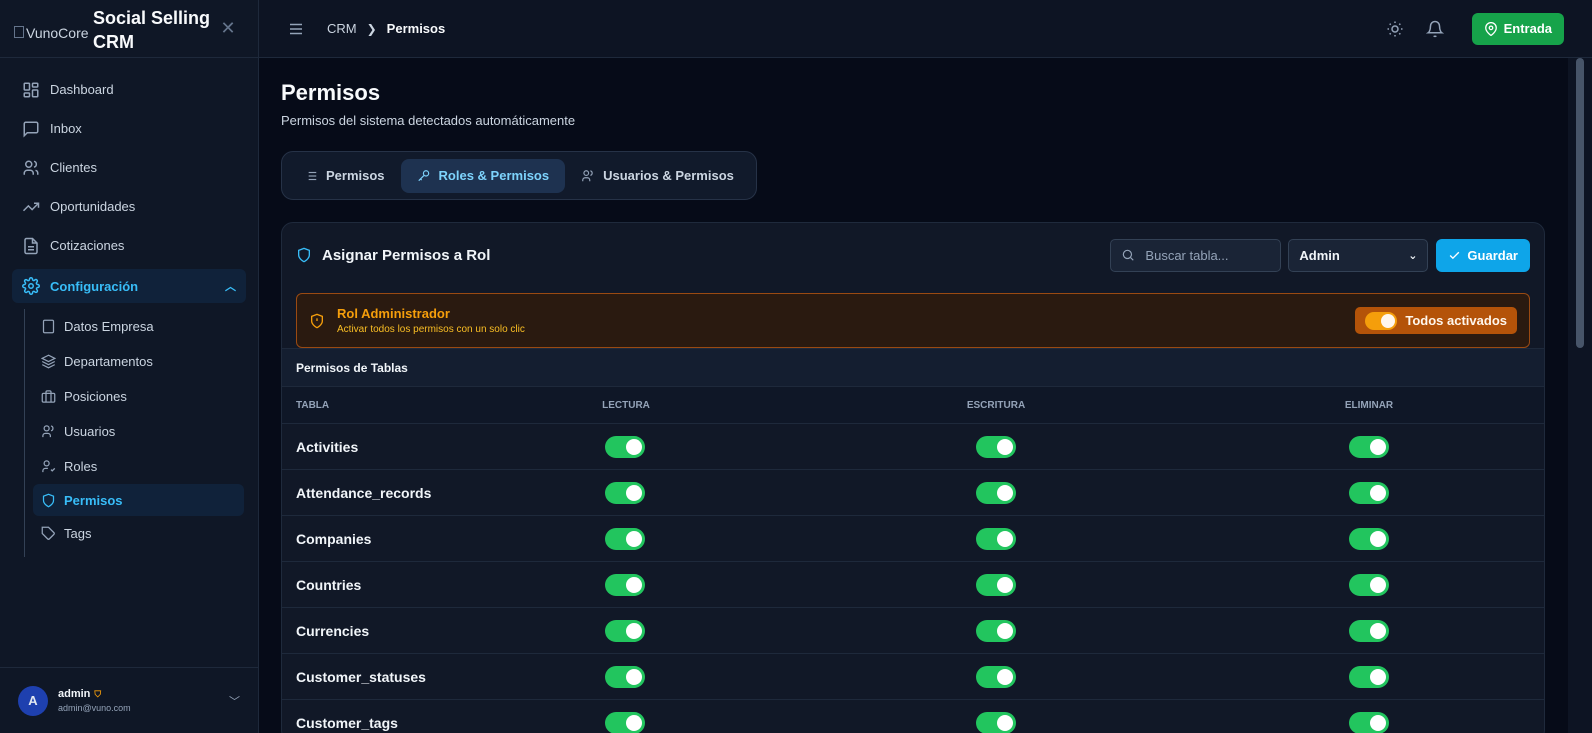 The image size is (1592, 733). Describe the element at coordinates (31, 129) in the screenshot. I see `inbox-icon` at that location.